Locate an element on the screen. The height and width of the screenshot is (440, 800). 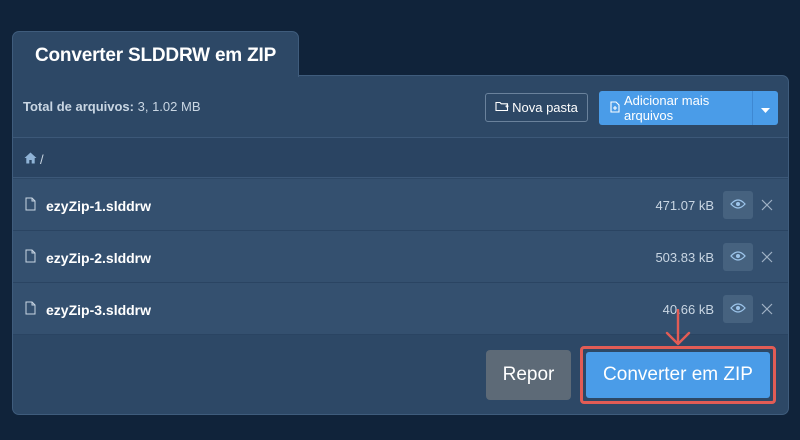
breadcrumb-home: / is located at coordinates (34, 159).